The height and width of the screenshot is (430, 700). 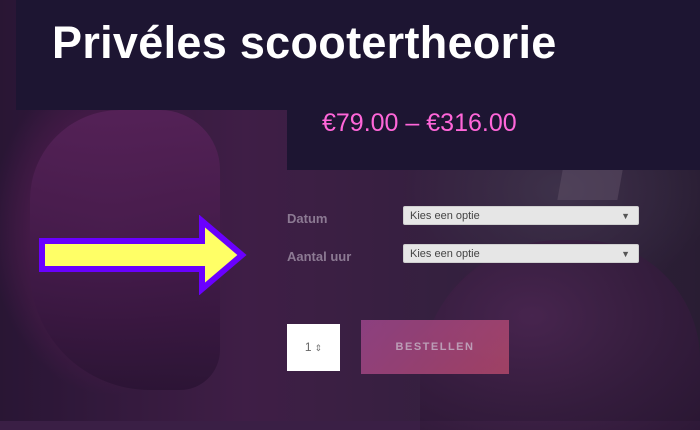 What do you see at coordinates (319, 256) in the screenshot?
I see `hours-label: Aantal uur` at bounding box center [319, 256].